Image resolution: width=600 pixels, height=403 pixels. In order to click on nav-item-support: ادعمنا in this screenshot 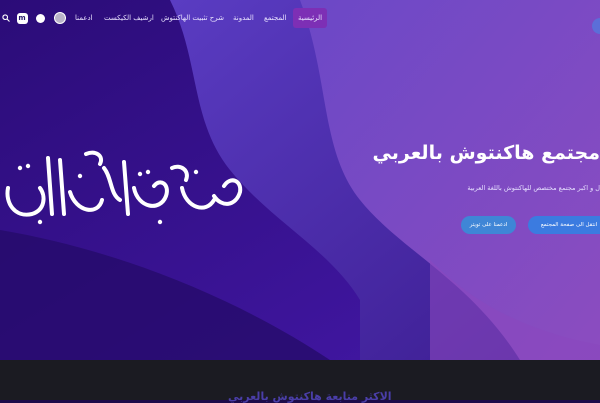, I will do `click(84, 18)`.